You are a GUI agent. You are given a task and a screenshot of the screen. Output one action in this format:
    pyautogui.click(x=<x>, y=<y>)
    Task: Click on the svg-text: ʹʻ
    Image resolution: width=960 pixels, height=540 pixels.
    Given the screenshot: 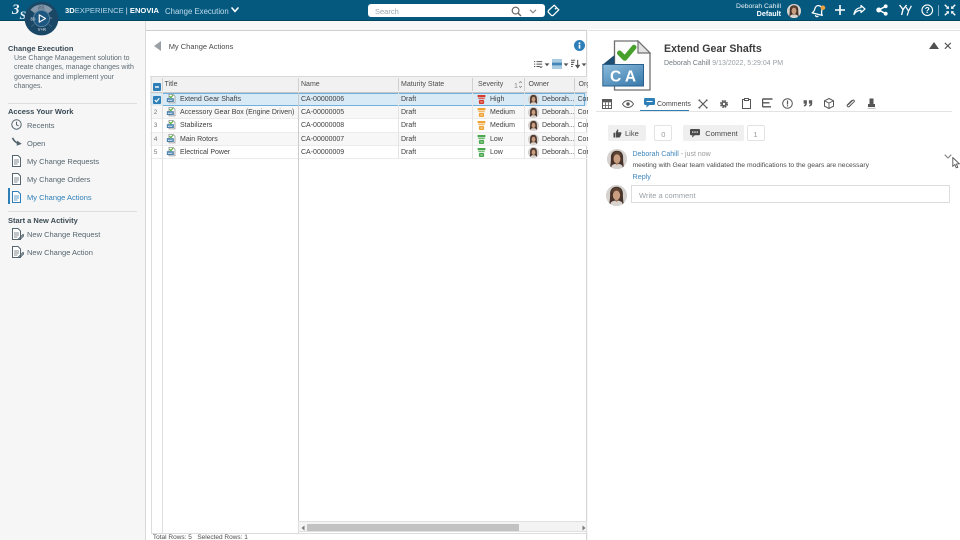 What is the action you would take?
    pyautogui.click(x=51, y=18)
    